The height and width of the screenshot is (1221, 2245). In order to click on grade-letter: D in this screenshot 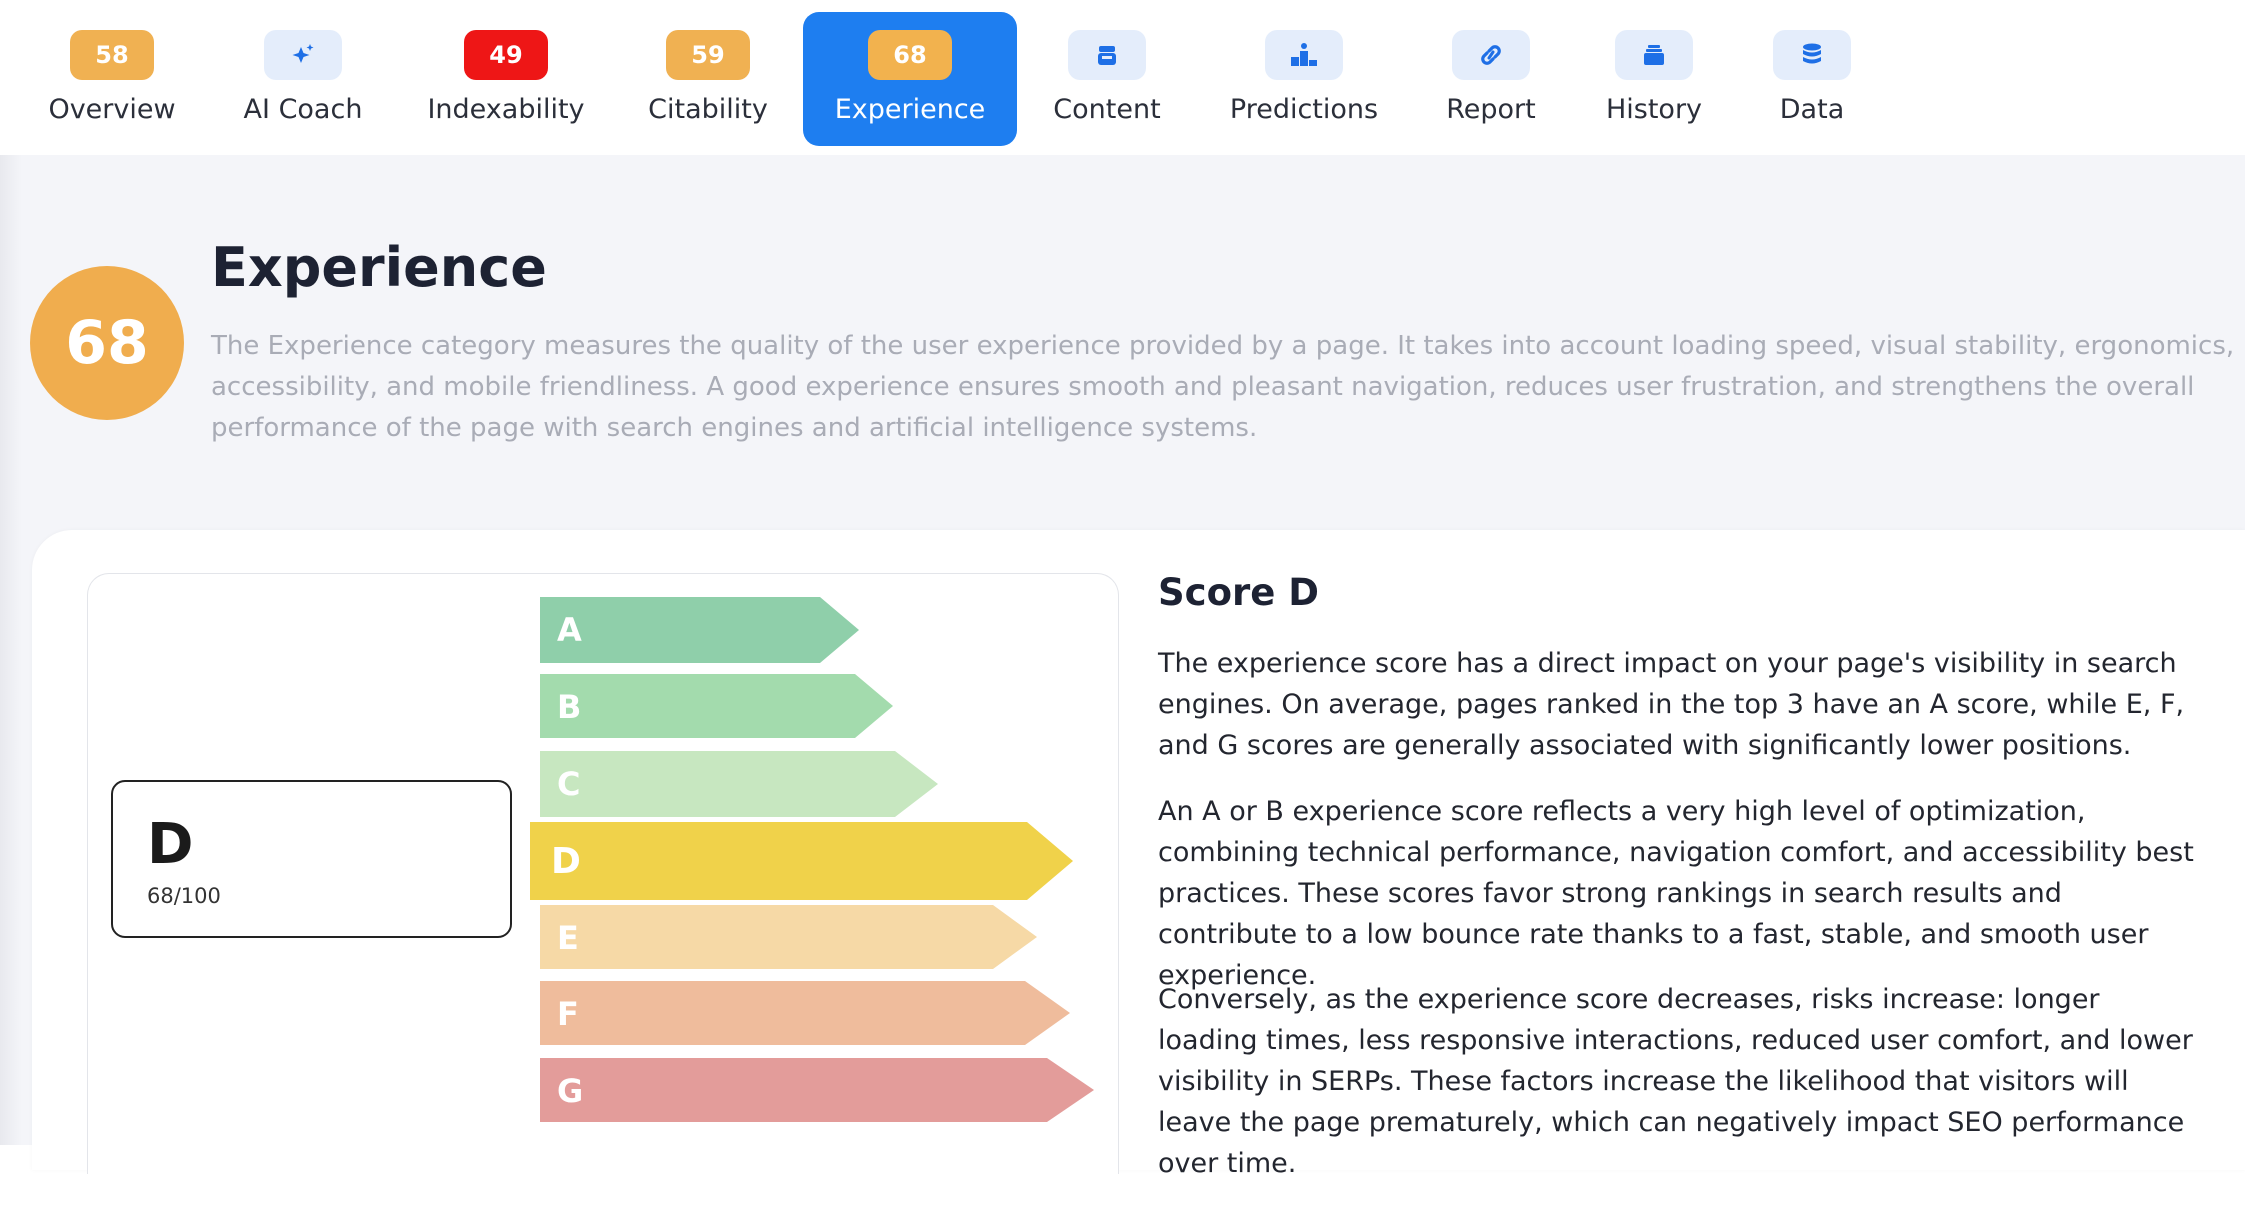, I will do `click(170, 844)`.